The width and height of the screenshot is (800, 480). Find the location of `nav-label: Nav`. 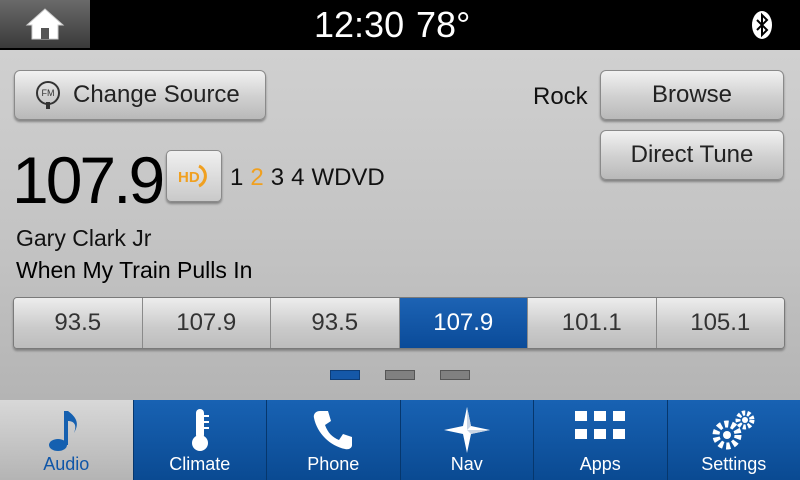

nav-label: Nav is located at coordinates (466, 464).